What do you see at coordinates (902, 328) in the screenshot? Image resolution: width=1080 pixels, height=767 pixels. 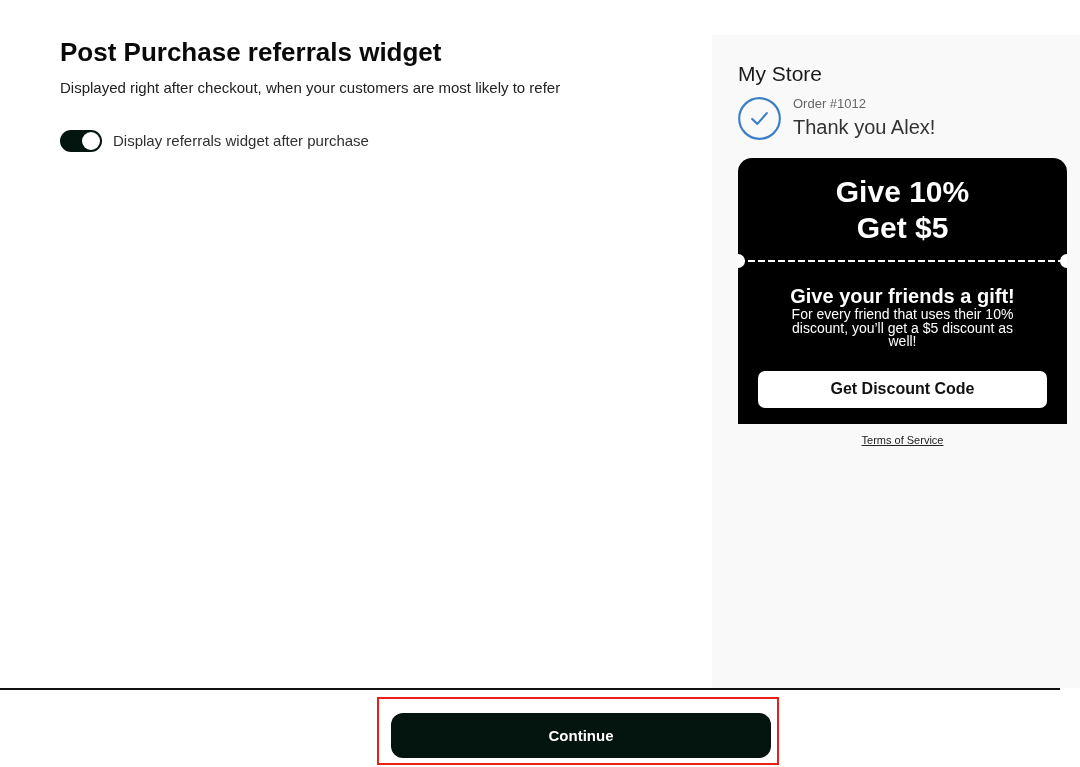 I see `offer-description: For every friend that uses their 10% discount, you’ll get a $5 discount as well!` at bounding box center [902, 328].